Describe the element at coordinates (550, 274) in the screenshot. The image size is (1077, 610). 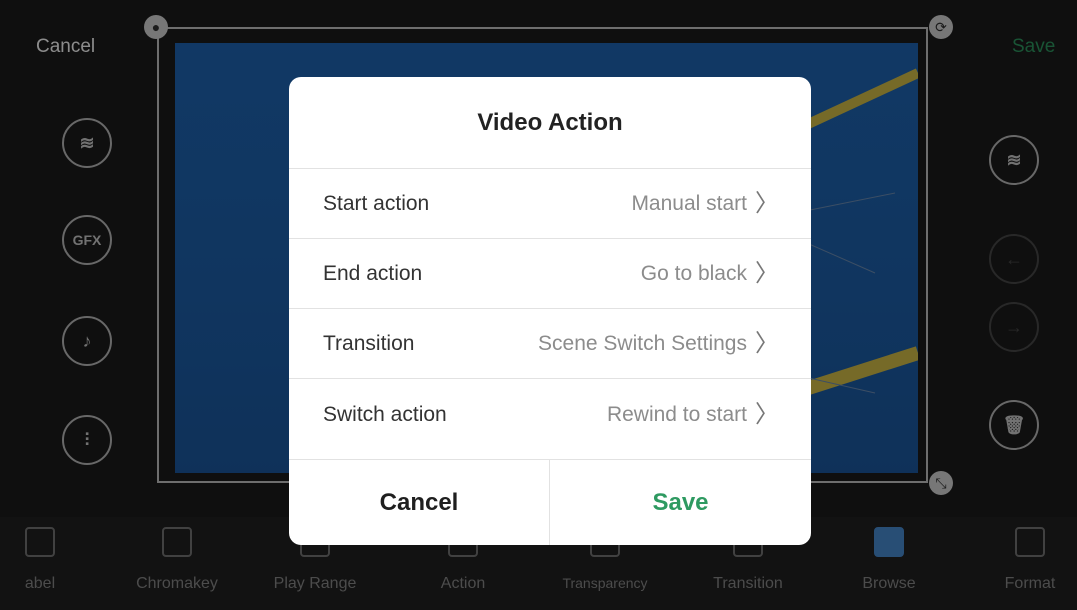
I see `row-end-action: End action Go to black 〉` at that location.